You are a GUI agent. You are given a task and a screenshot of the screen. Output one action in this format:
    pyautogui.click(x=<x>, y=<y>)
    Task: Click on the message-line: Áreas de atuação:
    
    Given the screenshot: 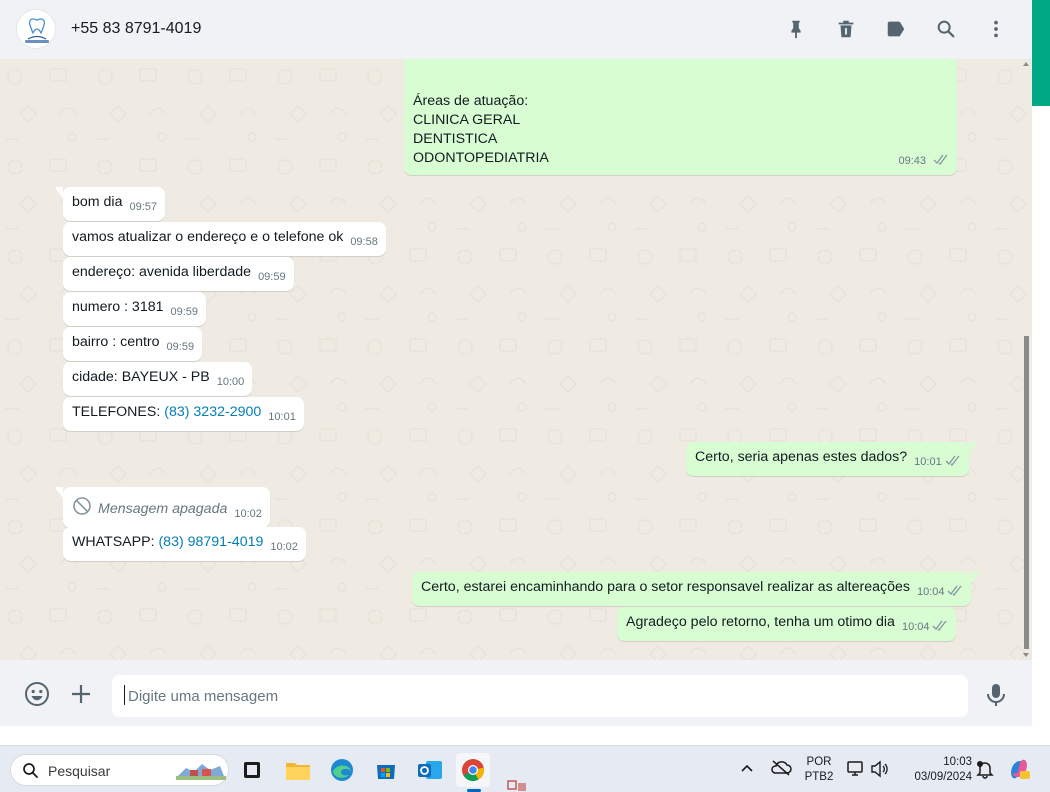 What is the action you would take?
    pyautogui.click(x=471, y=101)
    